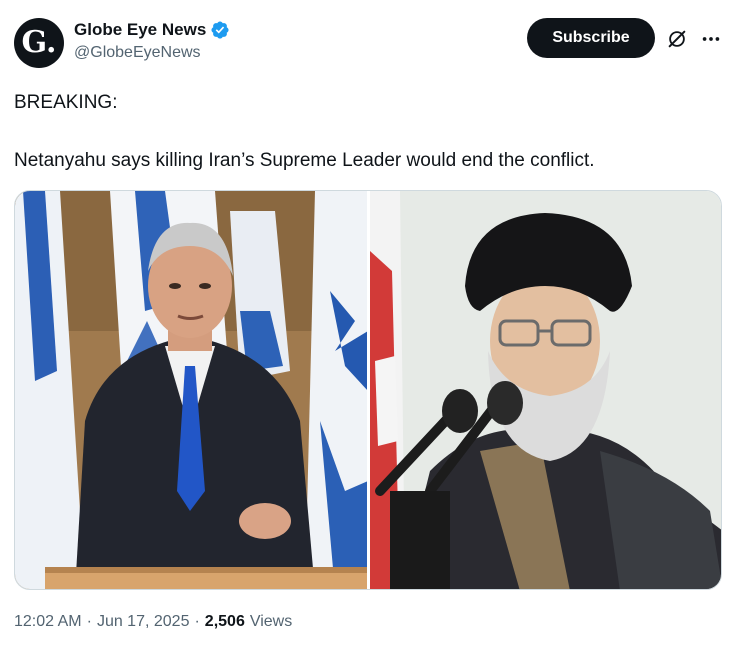 This screenshot has height=645, width=746. Describe the element at coordinates (152, 41) in the screenshot. I see `author-info: Globe Eye News @GlobeEyeNews` at that location.